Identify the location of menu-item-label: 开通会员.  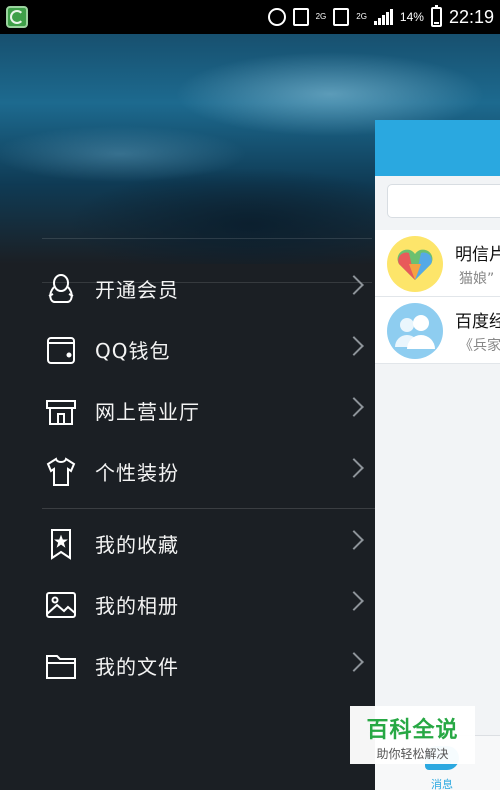
(137, 290).